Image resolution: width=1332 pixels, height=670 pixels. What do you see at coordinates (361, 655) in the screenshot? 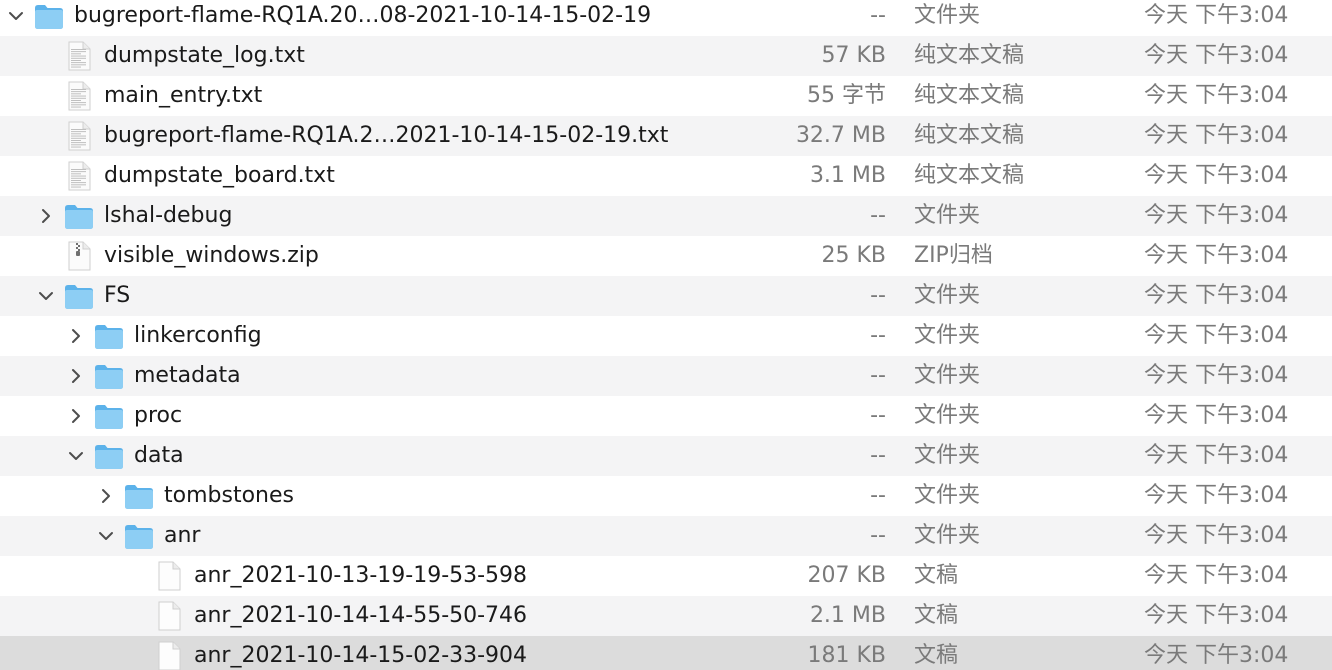
I see `file-name: anr_2021-10-14-15-02-33-904` at bounding box center [361, 655].